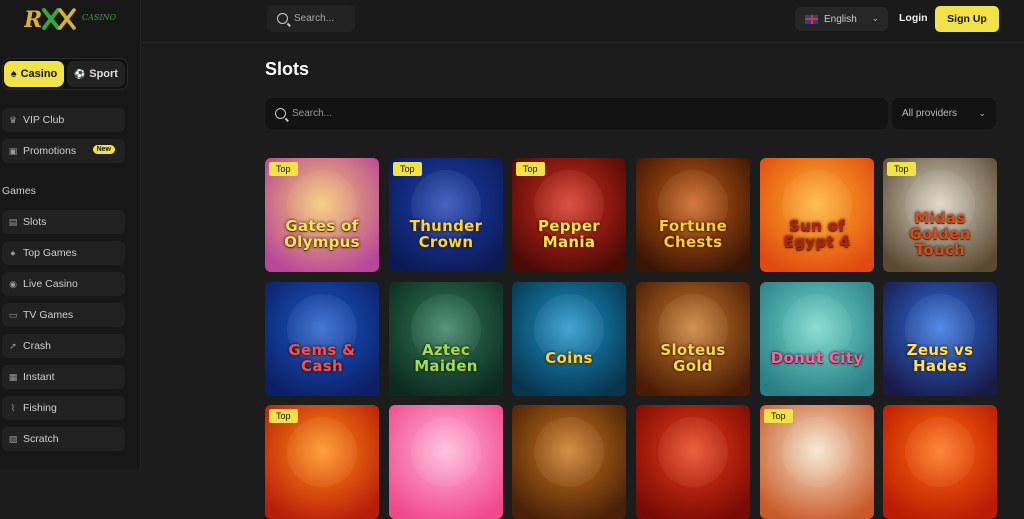 This screenshot has width=1024, height=519. Describe the element at coordinates (13, 150) in the screenshot. I see `gift-icon: ▣` at that location.